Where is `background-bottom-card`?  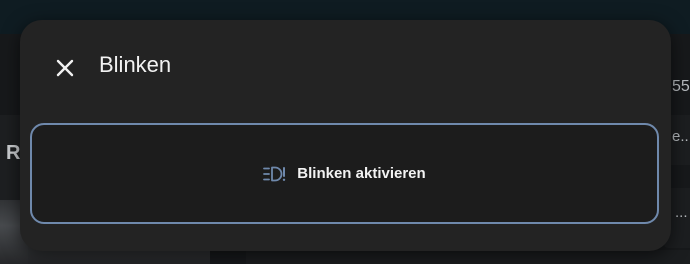
background-bottom-card is located at coordinates (468, 257).